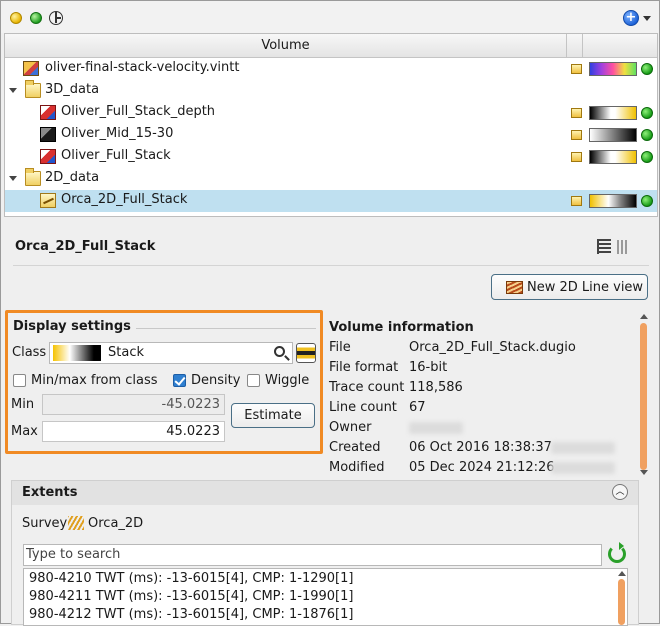 The height and width of the screenshot is (626, 660). Describe the element at coordinates (278, 380) in the screenshot. I see `wiggle-checkbox: Wiggle` at that location.